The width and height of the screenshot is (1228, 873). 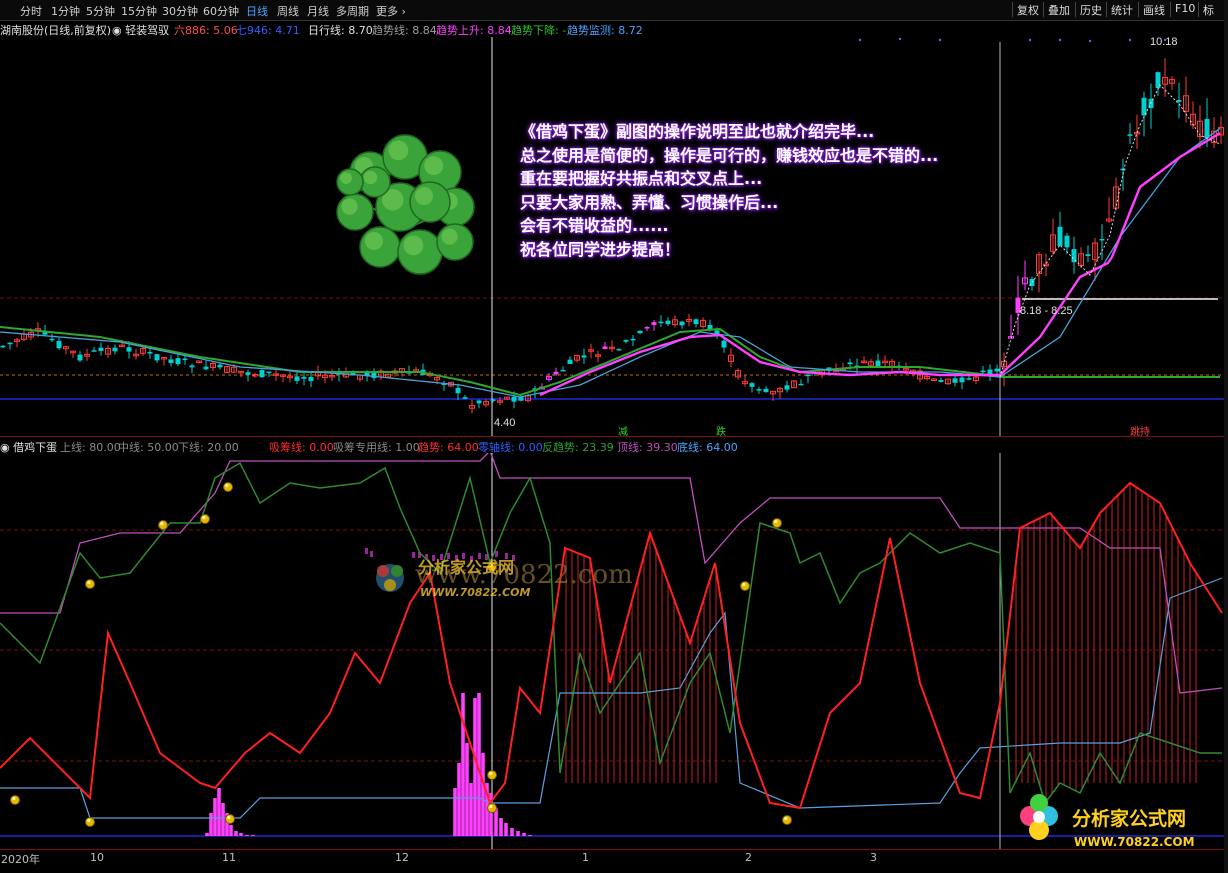 I want to click on period-tab-5min: 5分钟, so click(x=100, y=11).